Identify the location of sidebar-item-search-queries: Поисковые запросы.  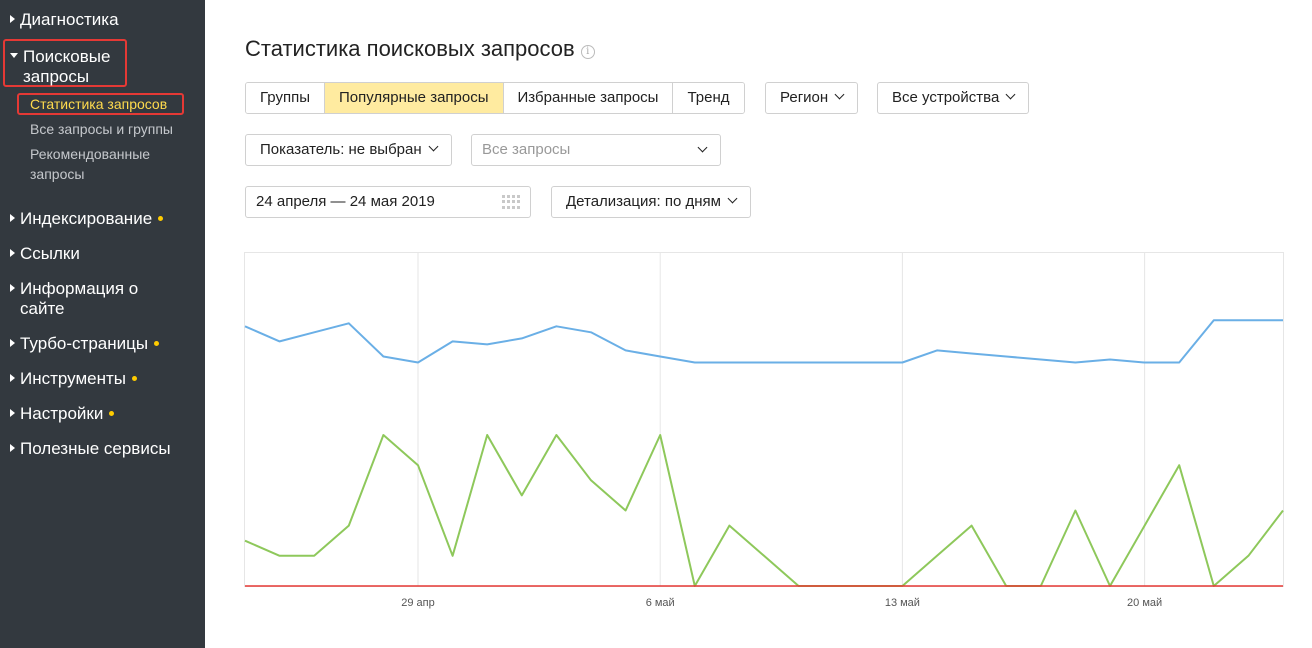
(65, 63).